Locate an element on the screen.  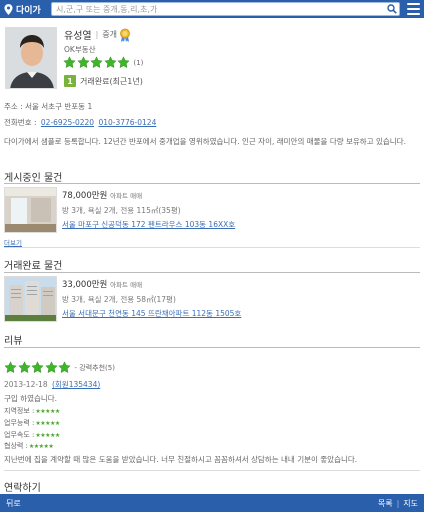
map-pin-icon is located at coordinates (8, 9).